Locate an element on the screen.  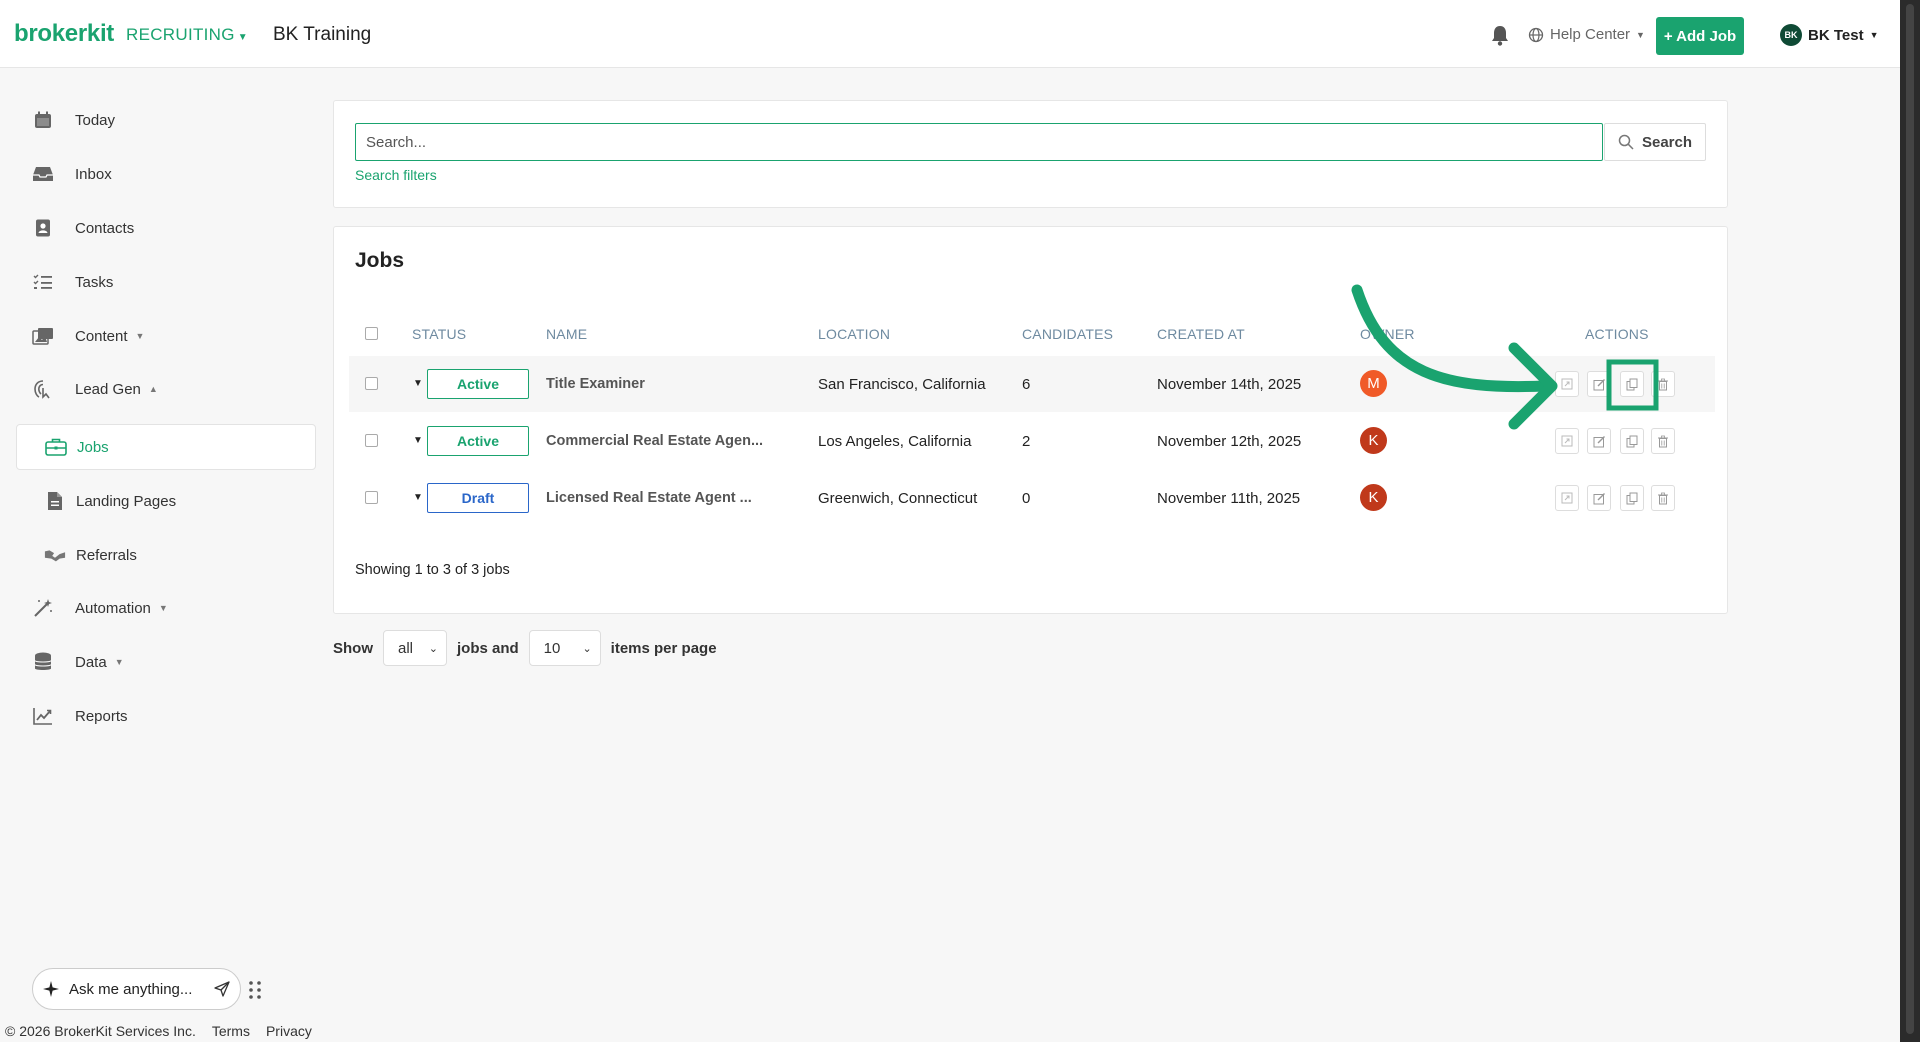
page-icon is located at coordinates (55, 501).